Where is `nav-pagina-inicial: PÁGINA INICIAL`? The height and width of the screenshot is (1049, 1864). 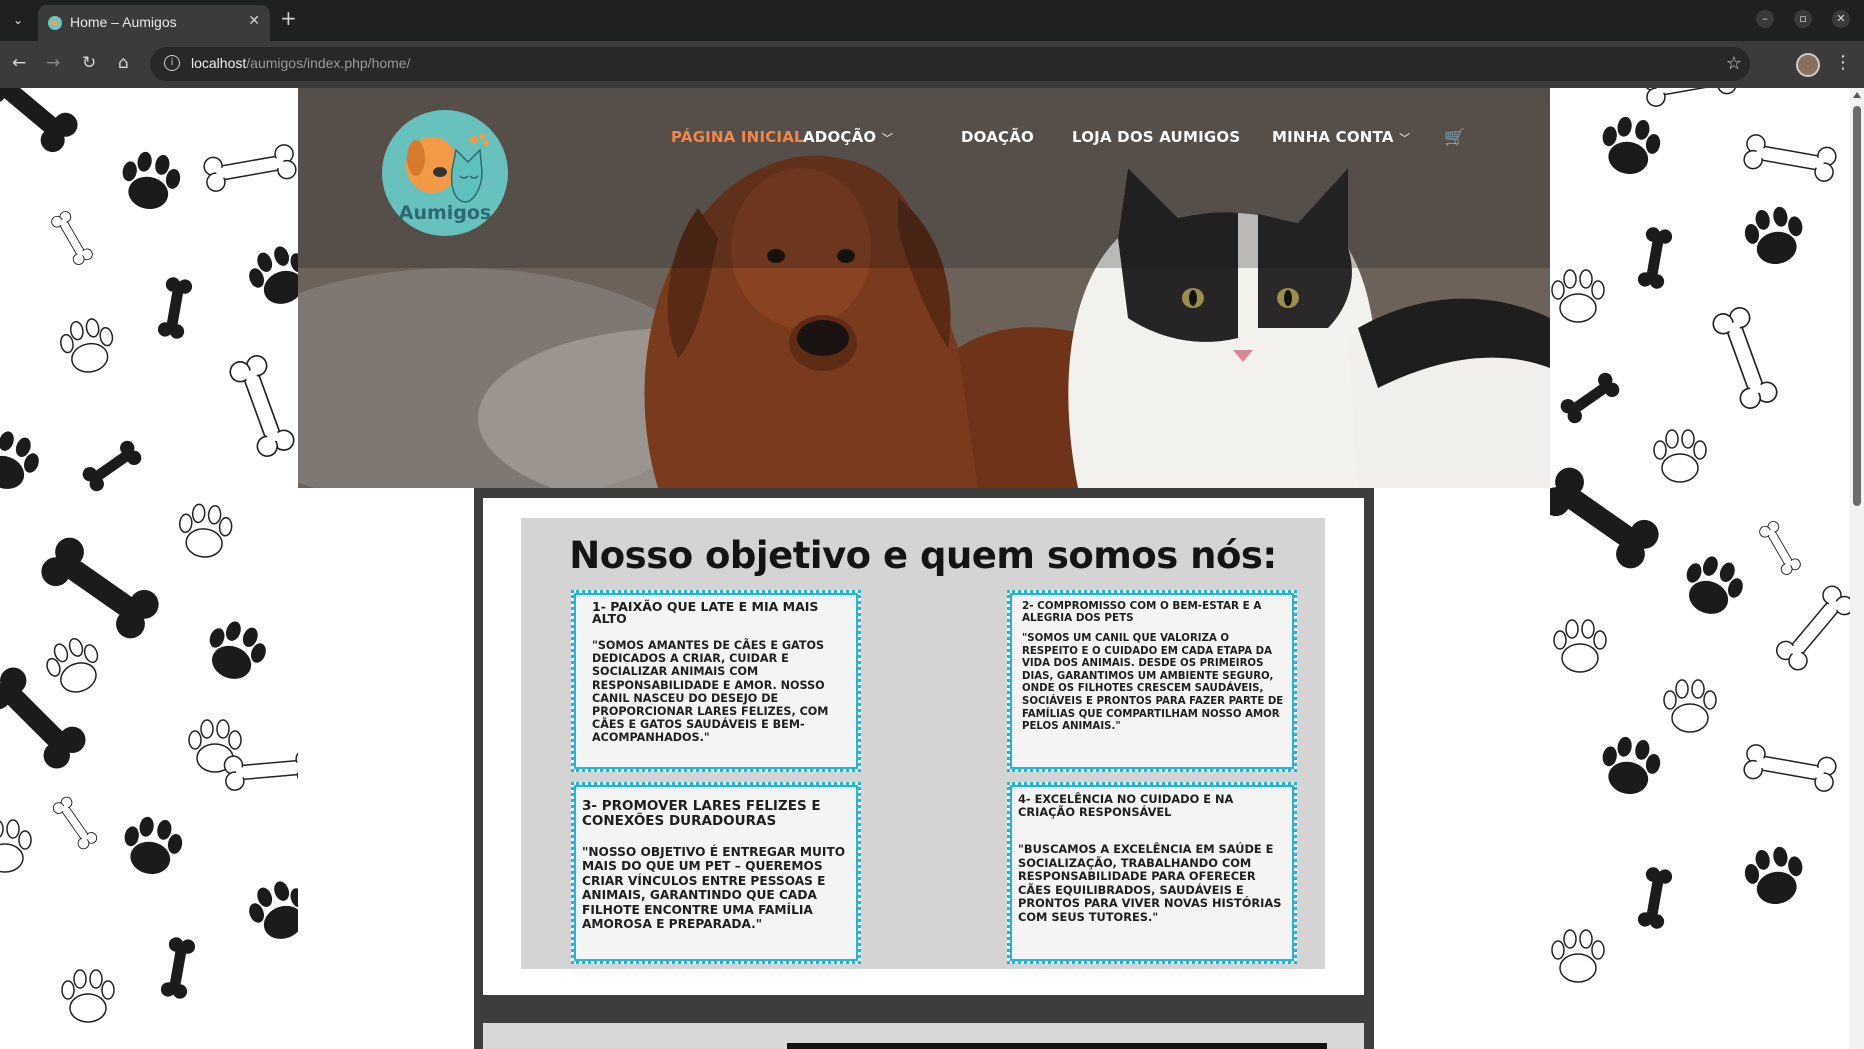 nav-pagina-inicial: PÁGINA INICIAL is located at coordinates (737, 137).